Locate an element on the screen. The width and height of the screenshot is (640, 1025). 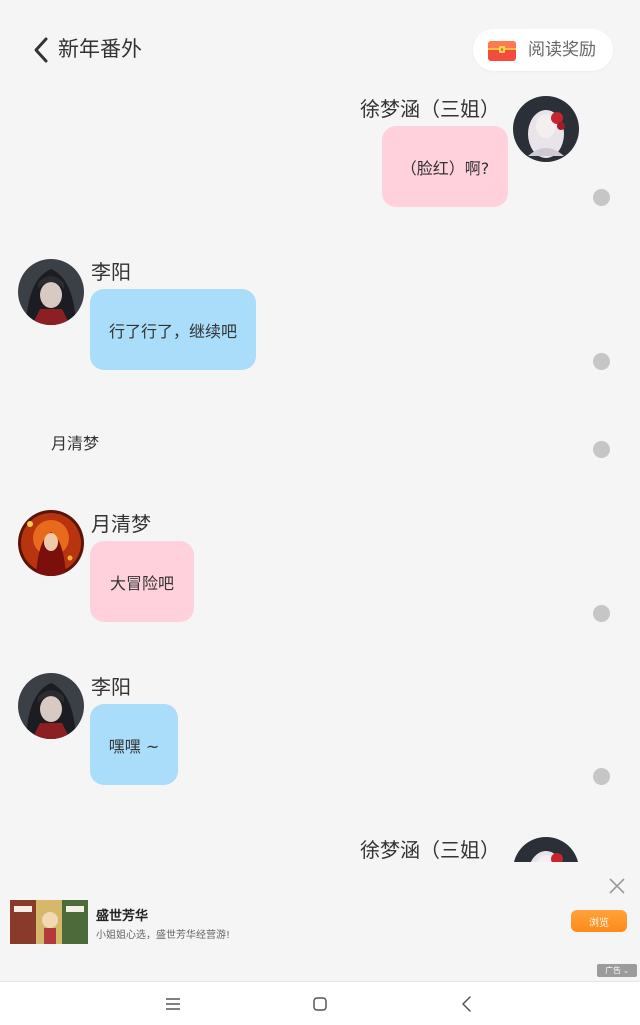
reading-reward-button: 阅读奖励 is located at coordinates (543, 50).